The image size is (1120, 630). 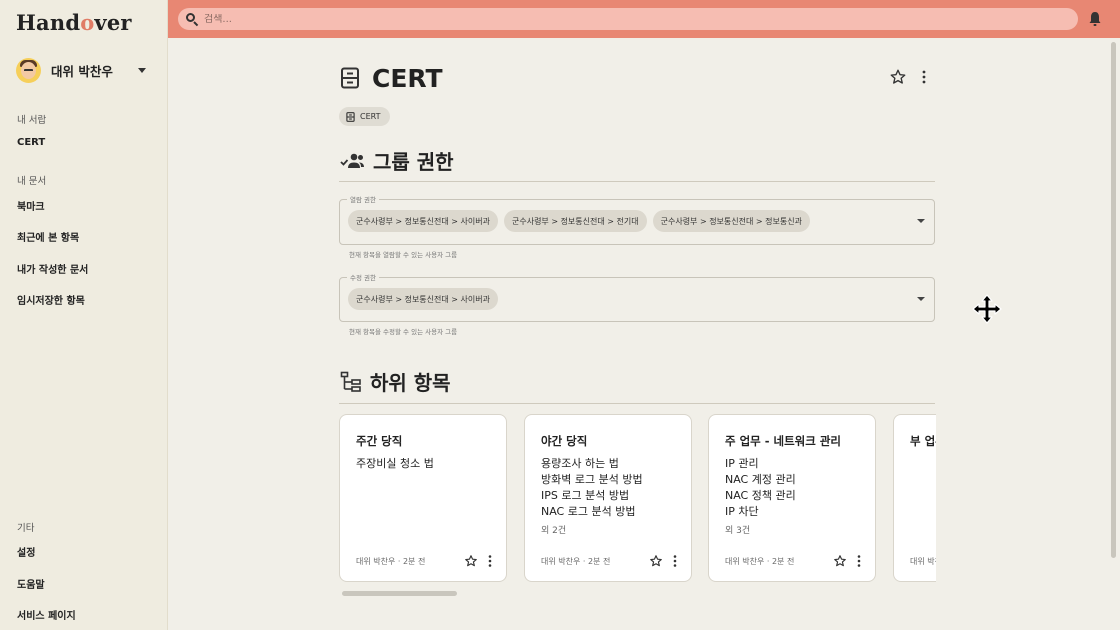 I want to click on tree-icon, so click(x=351, y=382).